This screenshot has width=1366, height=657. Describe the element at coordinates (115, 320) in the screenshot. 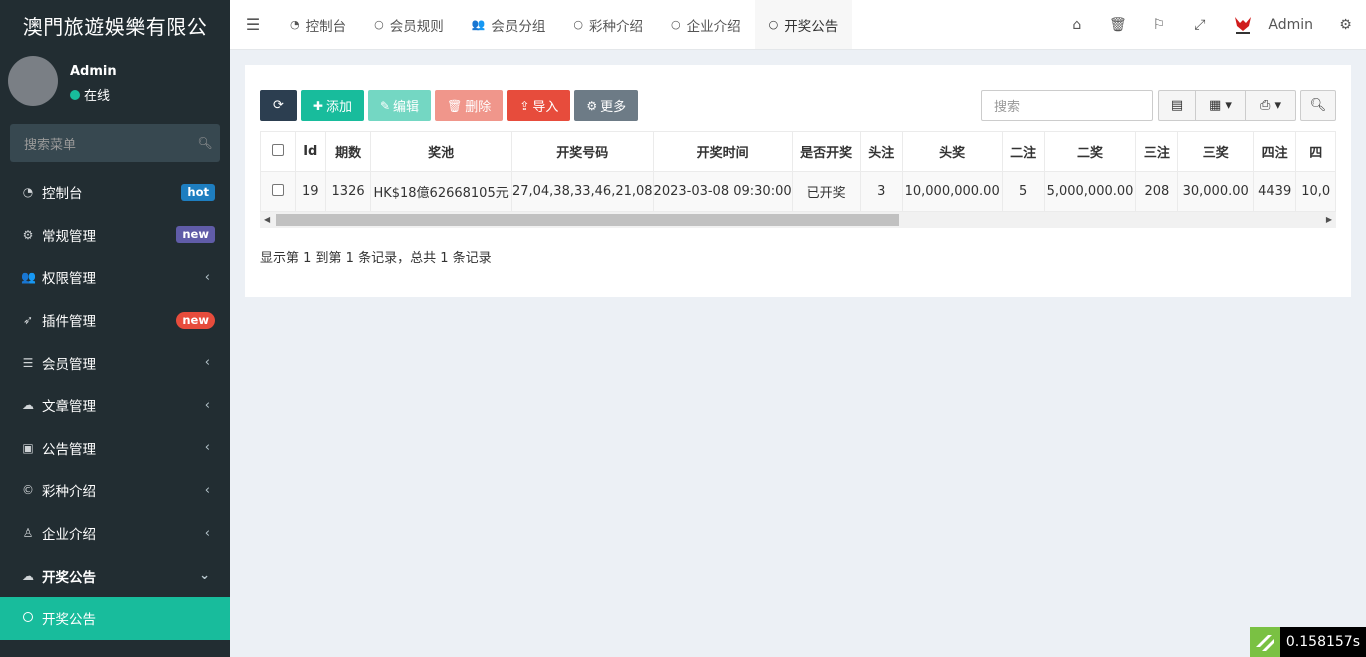

I see `sidebar-item-addon: ➶ 插件管理 new` at that location.